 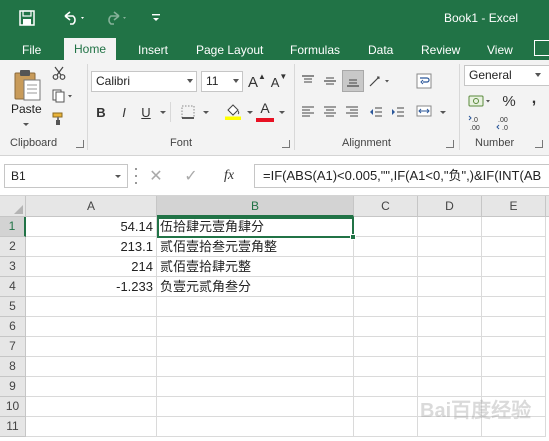 I want to click on cell-b2: 贰佰壹拾叁元壹角整, so click(x=255, y=247).